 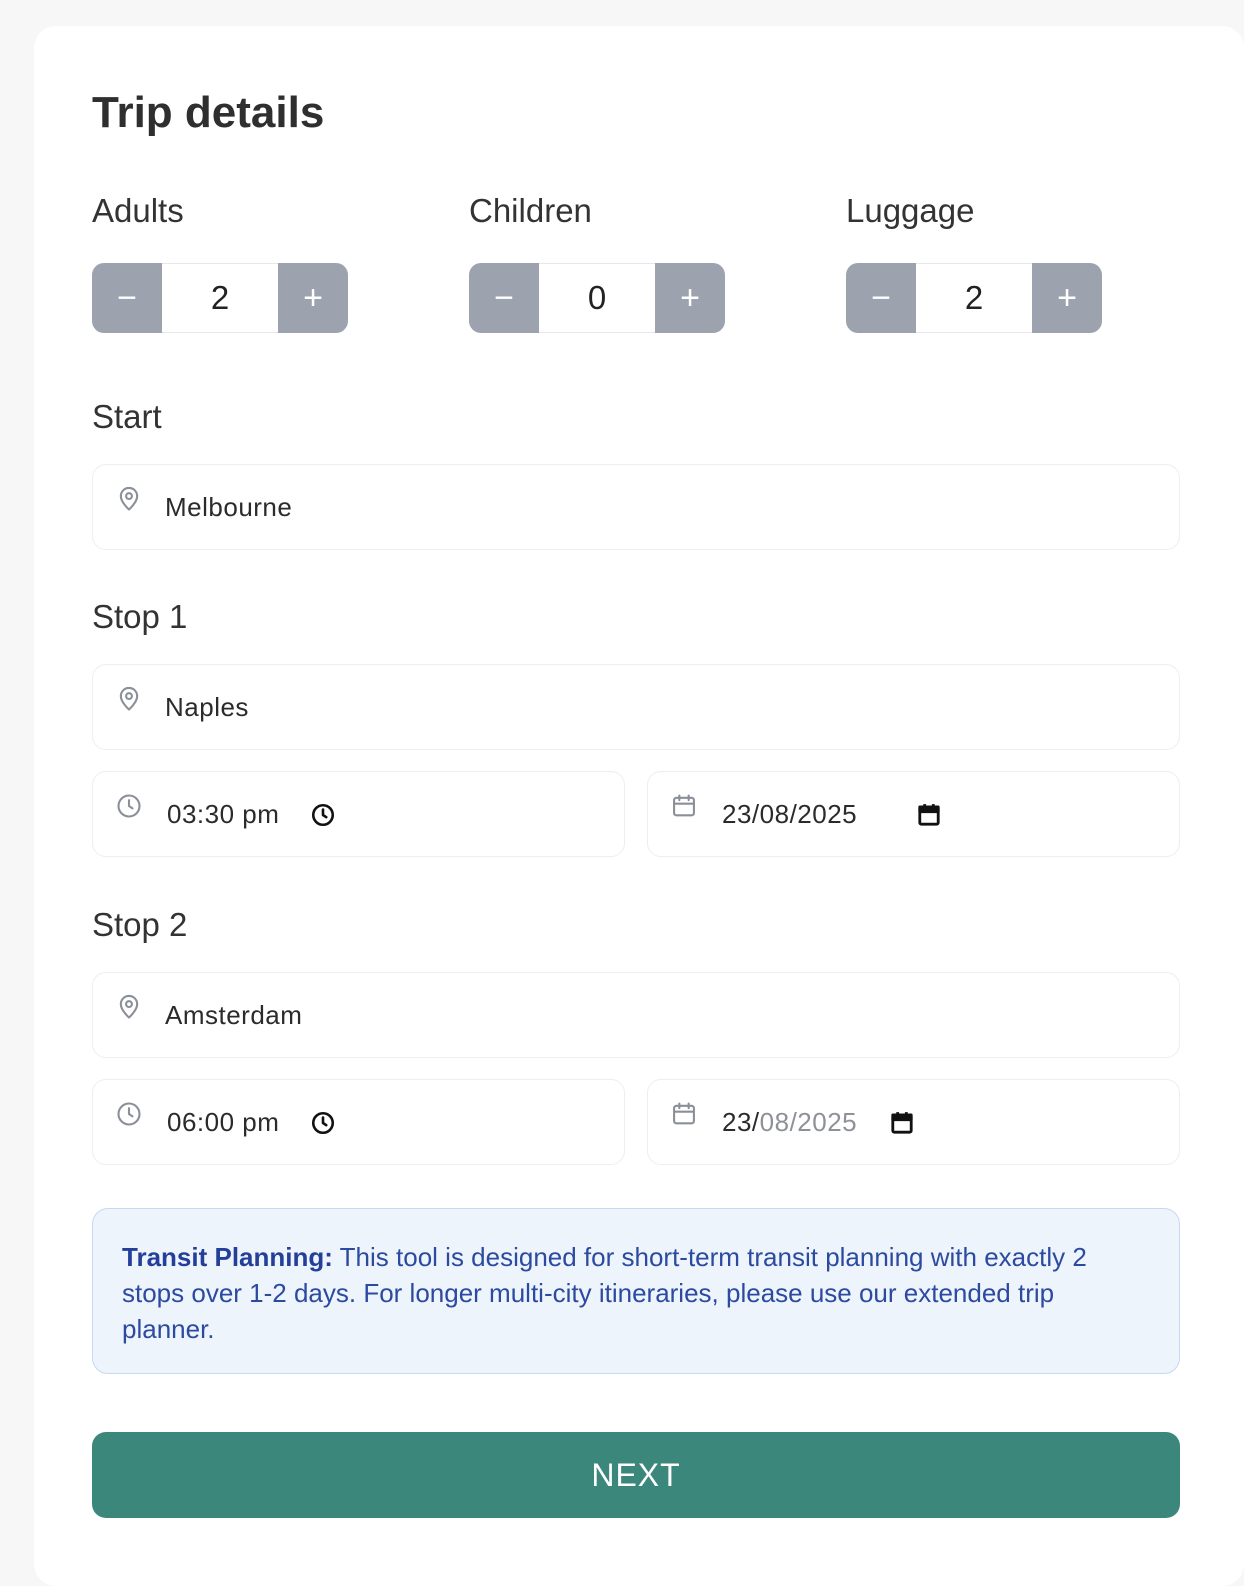 What do you see at coordinates (227, 1257) in the screenshot?
I see `notice-heading: Transit Planning:` at bounding box center [227, 1257].